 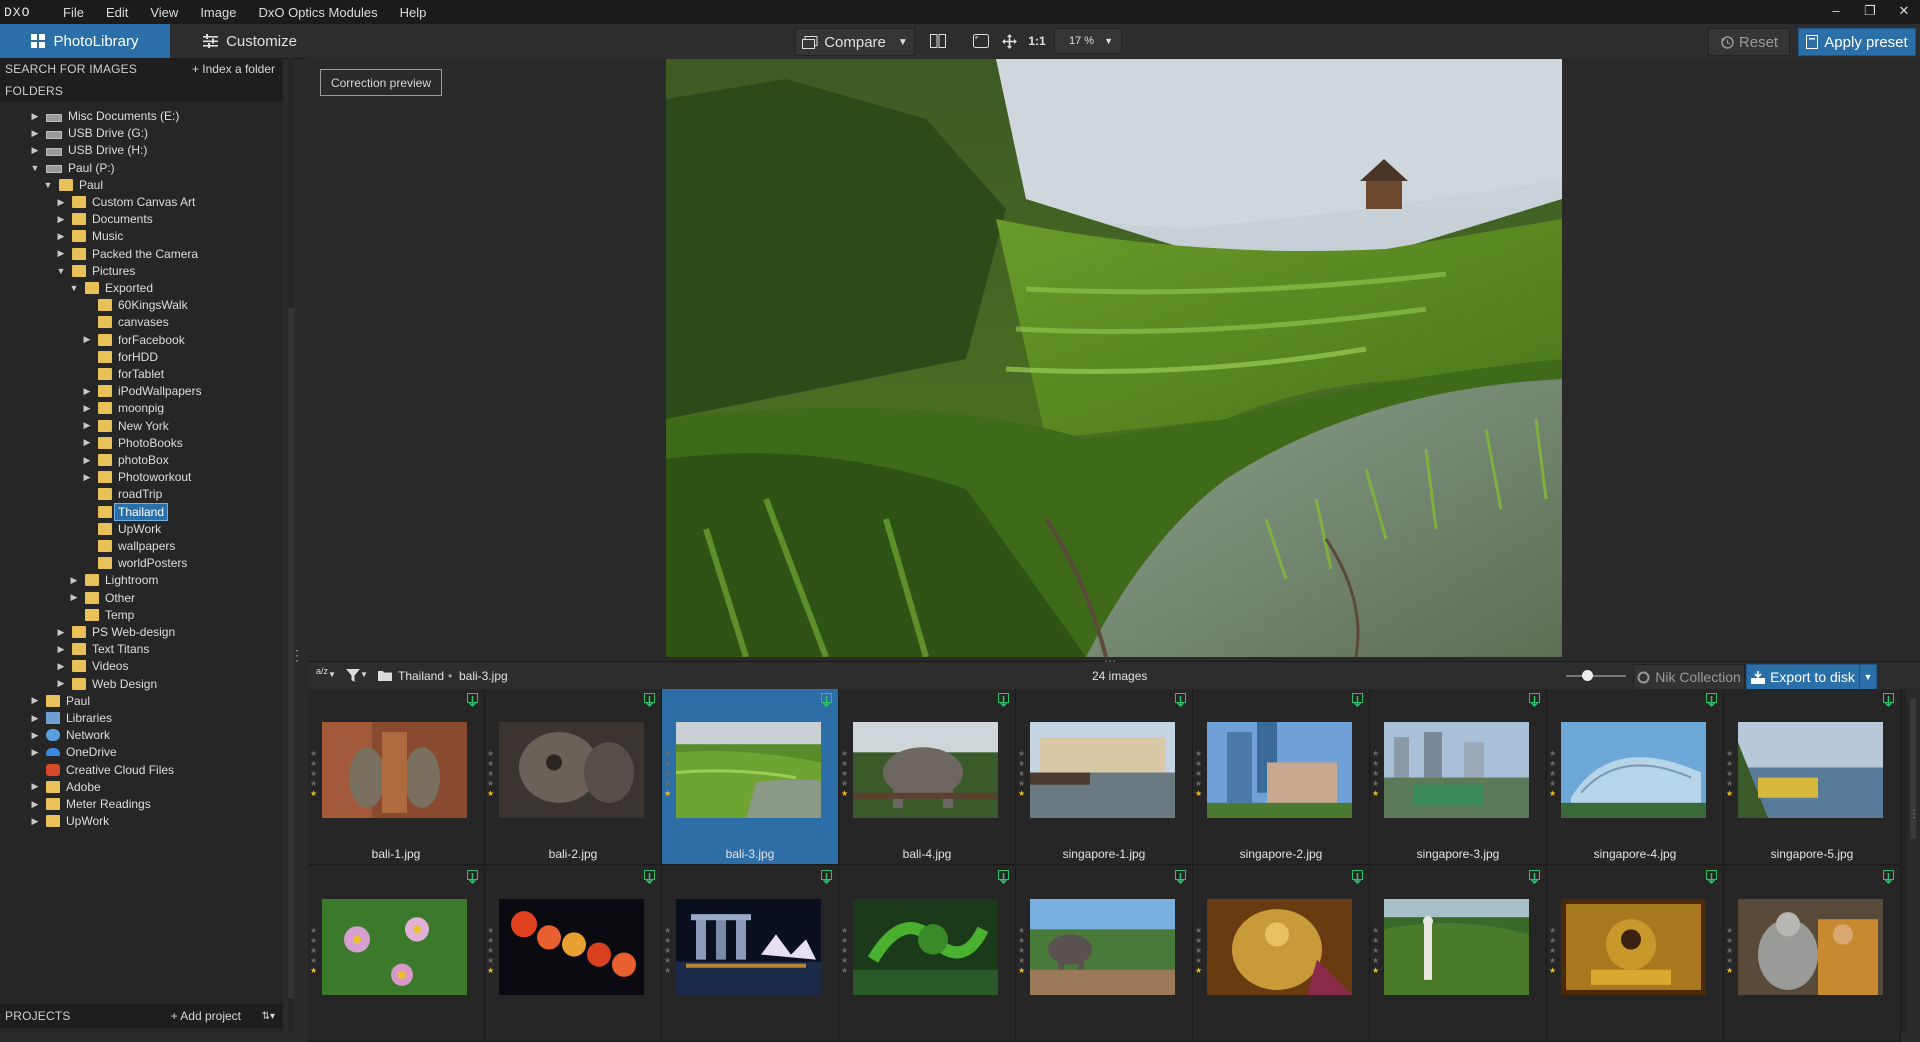 I want to click on thumbnail: ★ ★ ★ ★ ★ bali-2.jpg, so click(x=573, y=777).